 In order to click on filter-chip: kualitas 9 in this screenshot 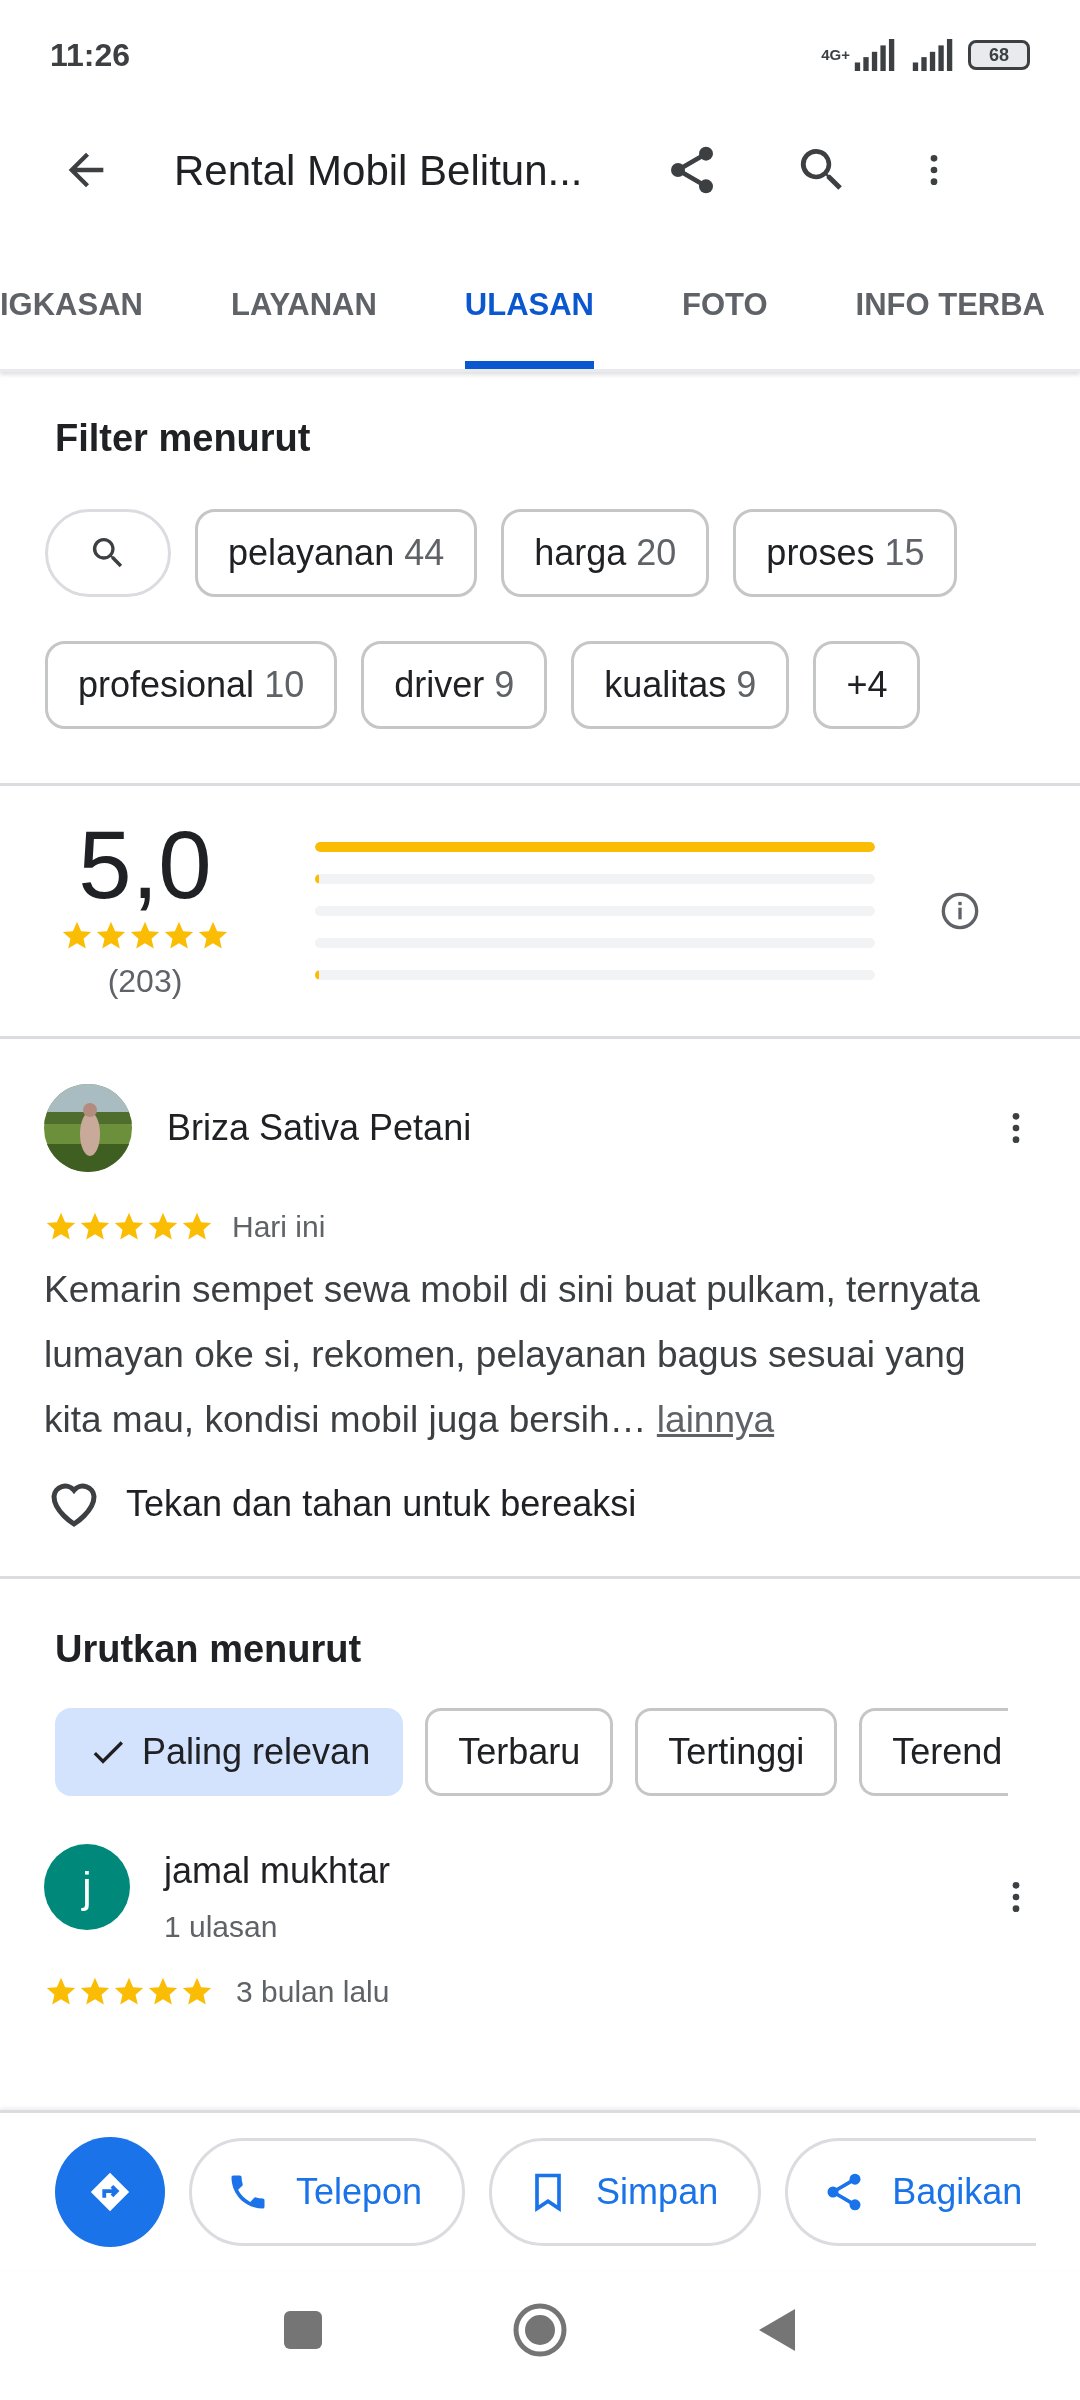, I will do `click(680, 685)`.